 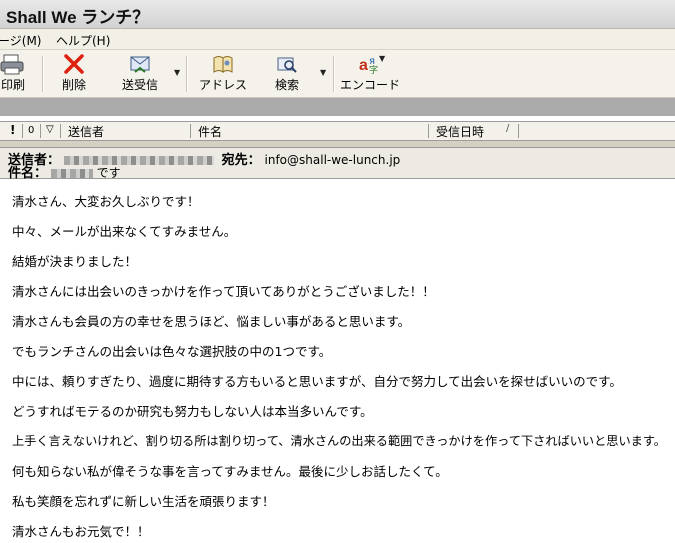 What do you see at coordinates (12, 130) in the screenshot?
I see `col-priority: !` at bounding box center [12, 130].